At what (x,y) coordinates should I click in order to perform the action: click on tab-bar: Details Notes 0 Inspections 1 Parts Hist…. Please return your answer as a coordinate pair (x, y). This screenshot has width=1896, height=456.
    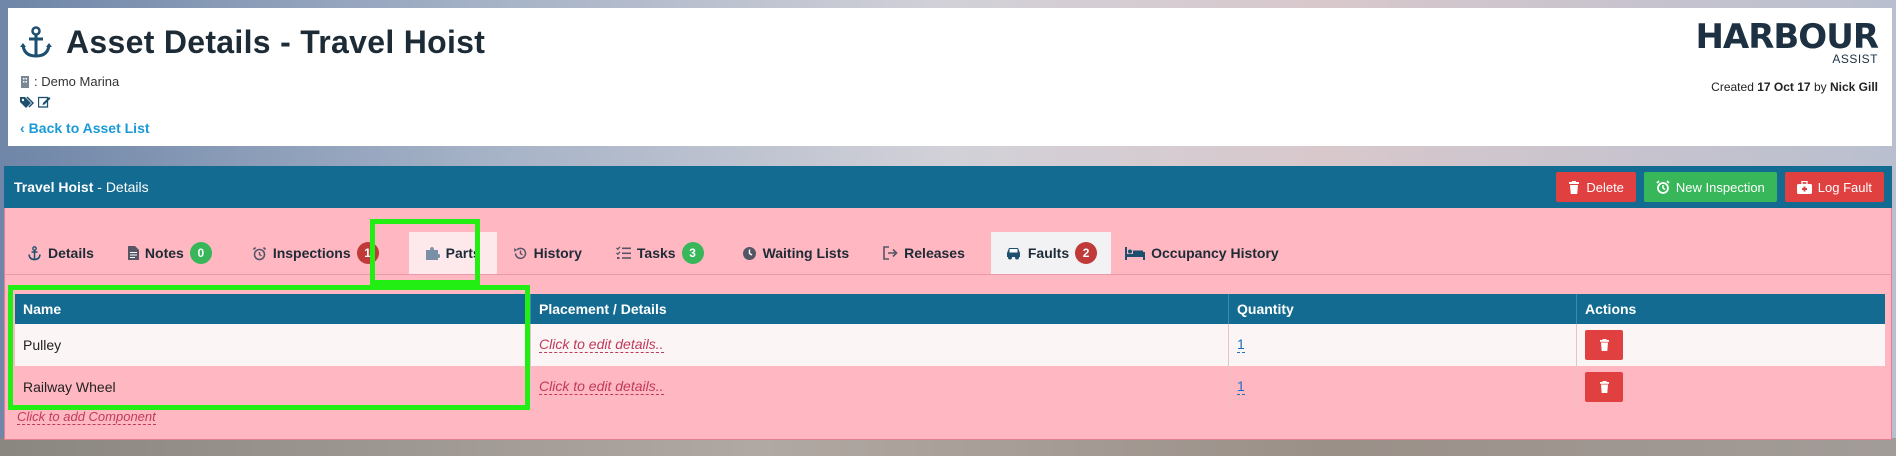
    Looking at the image, I should click on (948, 253).